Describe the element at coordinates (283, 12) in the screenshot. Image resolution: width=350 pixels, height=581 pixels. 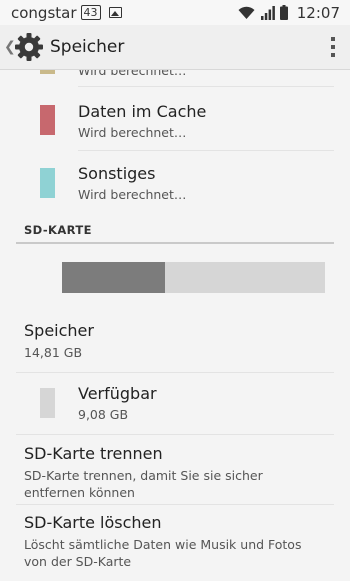
I see `battery-icon` at that location.